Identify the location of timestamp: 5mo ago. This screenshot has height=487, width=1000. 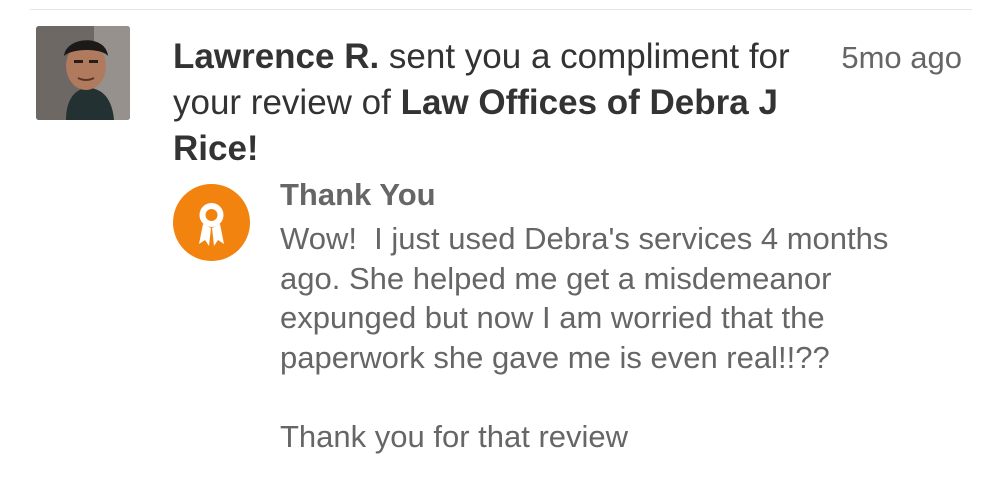
(901, 57).